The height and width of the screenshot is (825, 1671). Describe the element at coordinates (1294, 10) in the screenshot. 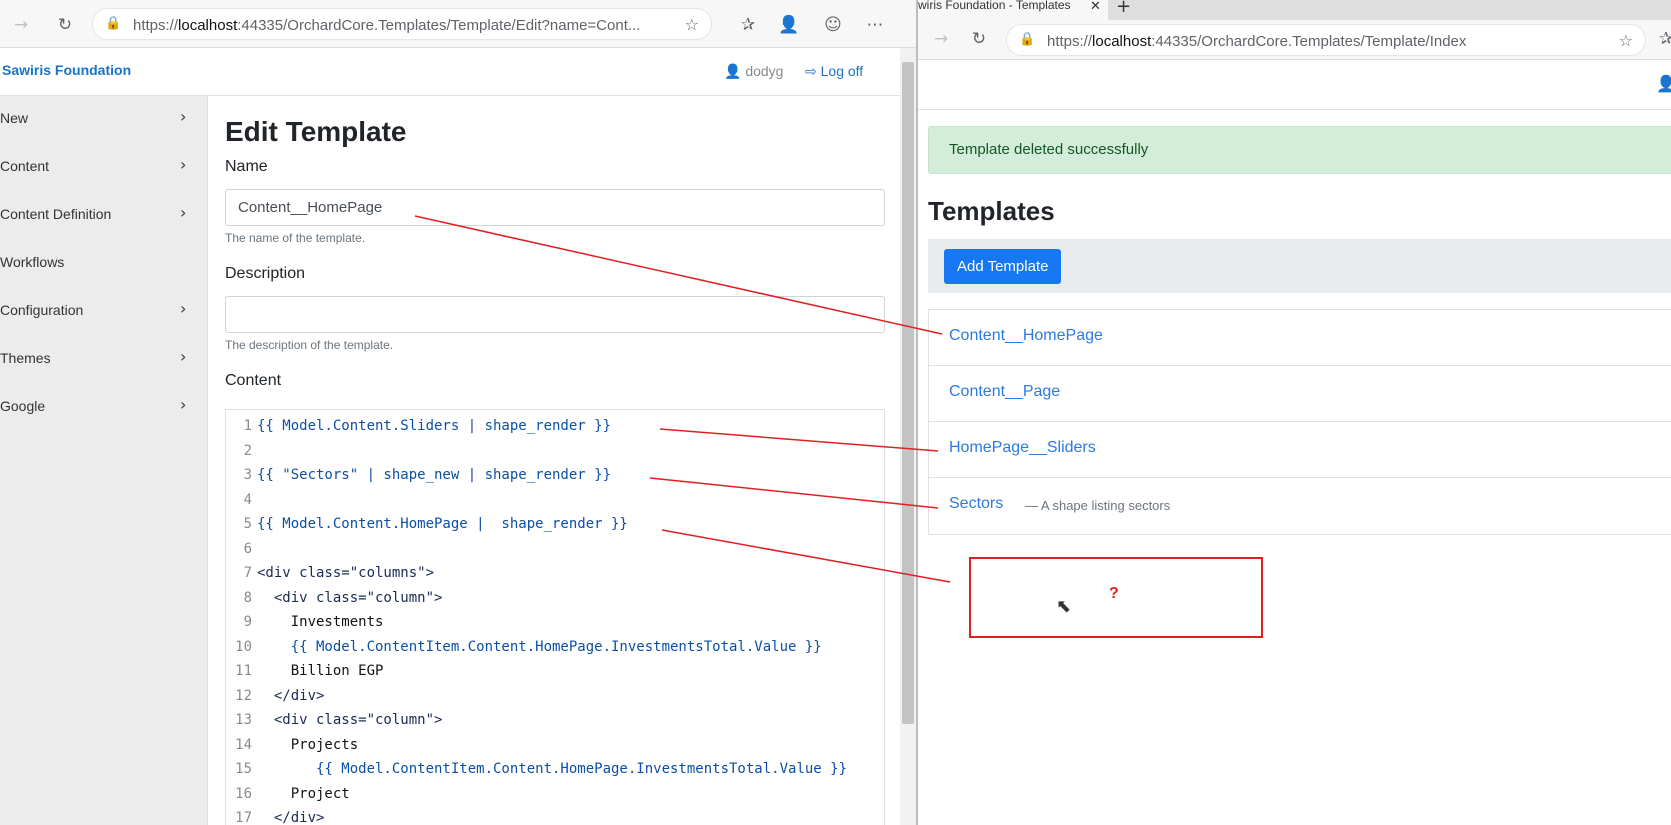

I see `tab-strip: wiris Foundation - Templates ✕ +` at that location.